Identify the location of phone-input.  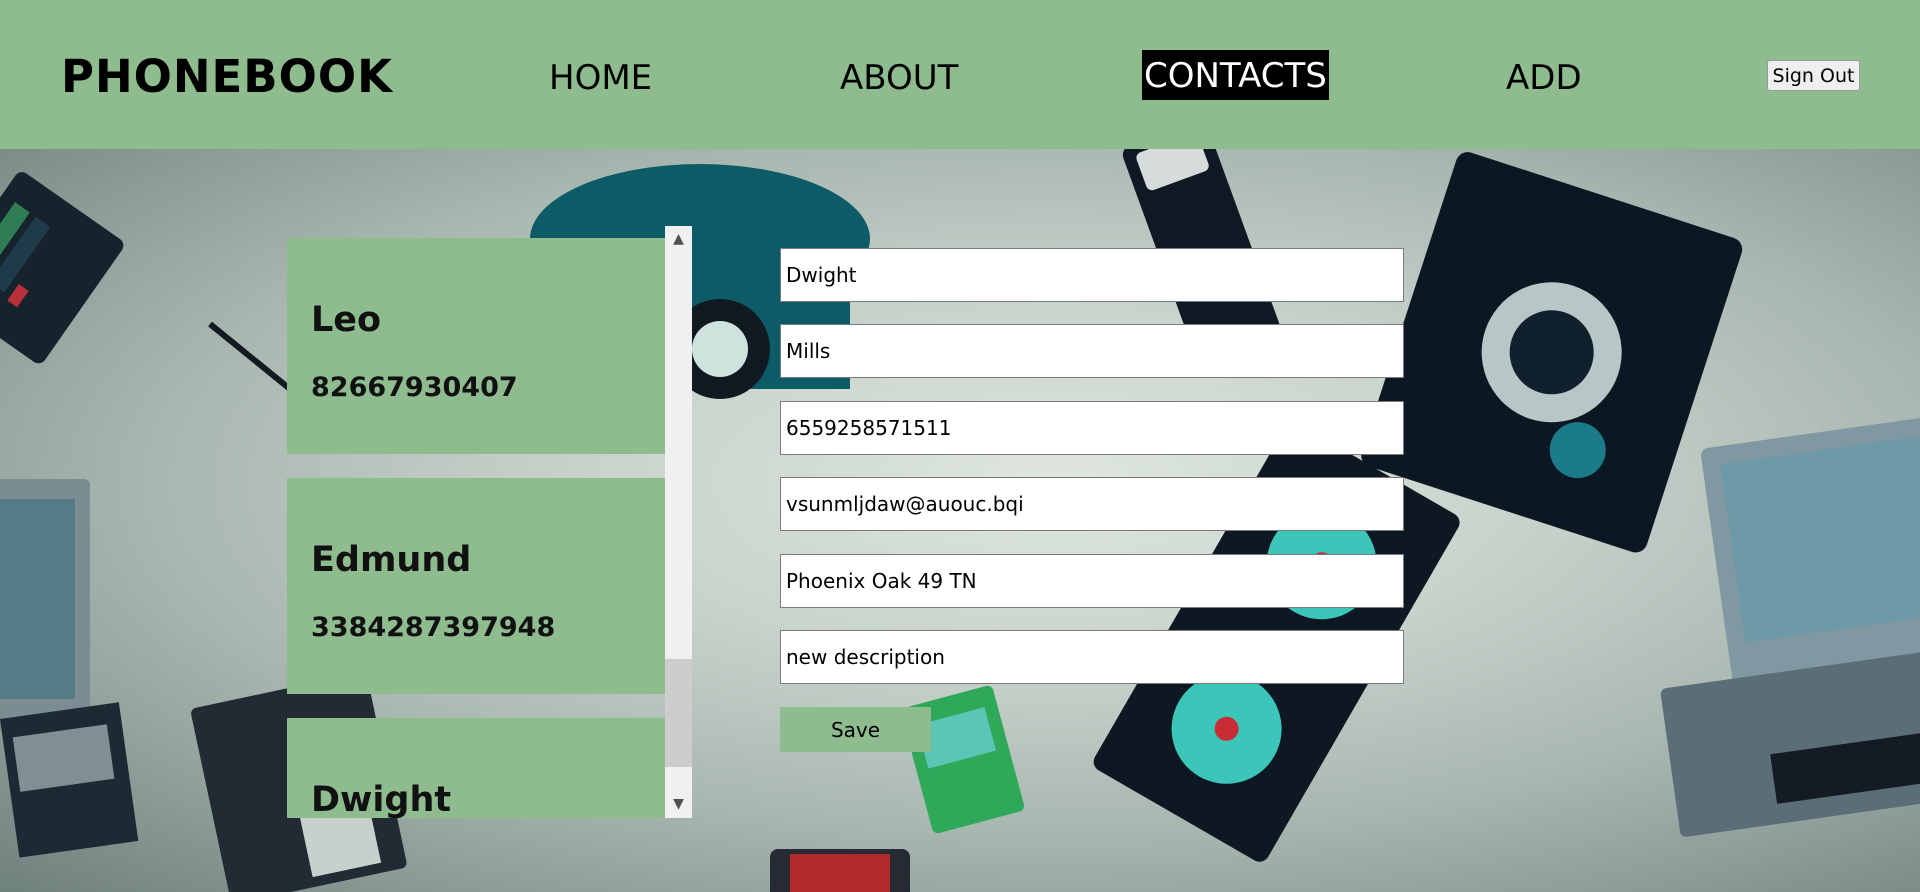
(1092, 428).